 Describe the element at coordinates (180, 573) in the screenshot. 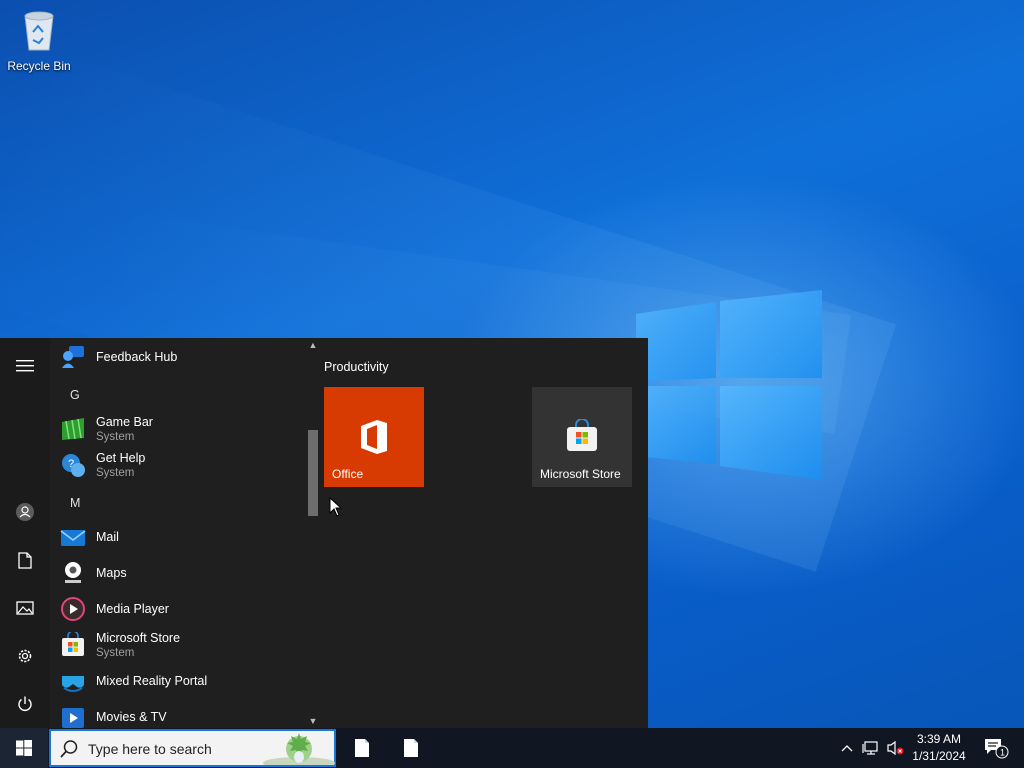

I see `app-item-maps: Maps` at that location.